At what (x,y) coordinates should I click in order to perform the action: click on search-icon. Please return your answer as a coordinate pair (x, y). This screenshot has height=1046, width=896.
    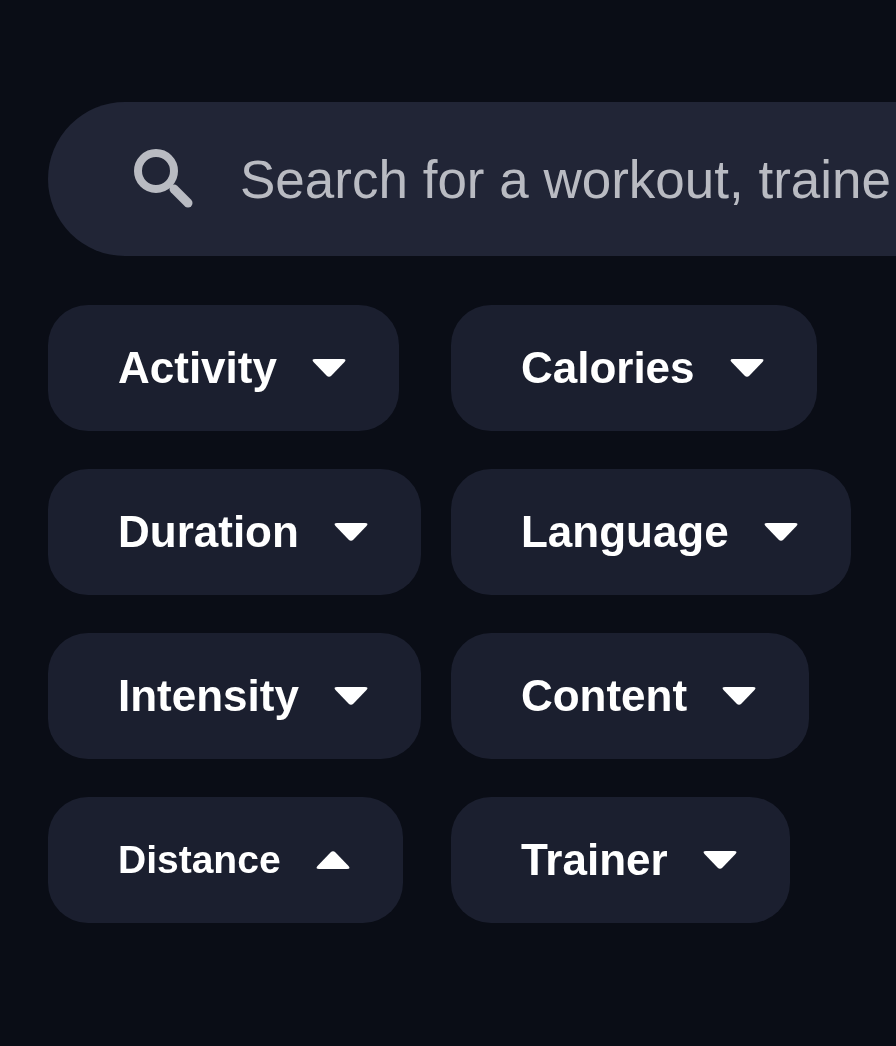
    Looking at the image, I should click on (164, 179).